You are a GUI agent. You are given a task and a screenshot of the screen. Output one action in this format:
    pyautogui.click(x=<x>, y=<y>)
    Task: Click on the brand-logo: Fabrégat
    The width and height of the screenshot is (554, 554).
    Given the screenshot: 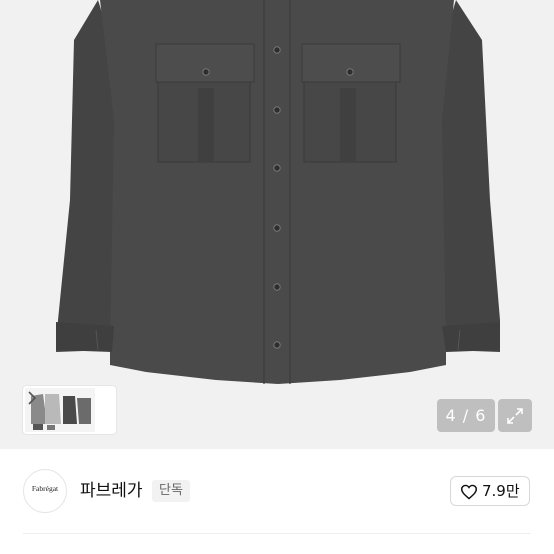 What is the action you would take?
    pyautogui.click(x=45, y=491)
    